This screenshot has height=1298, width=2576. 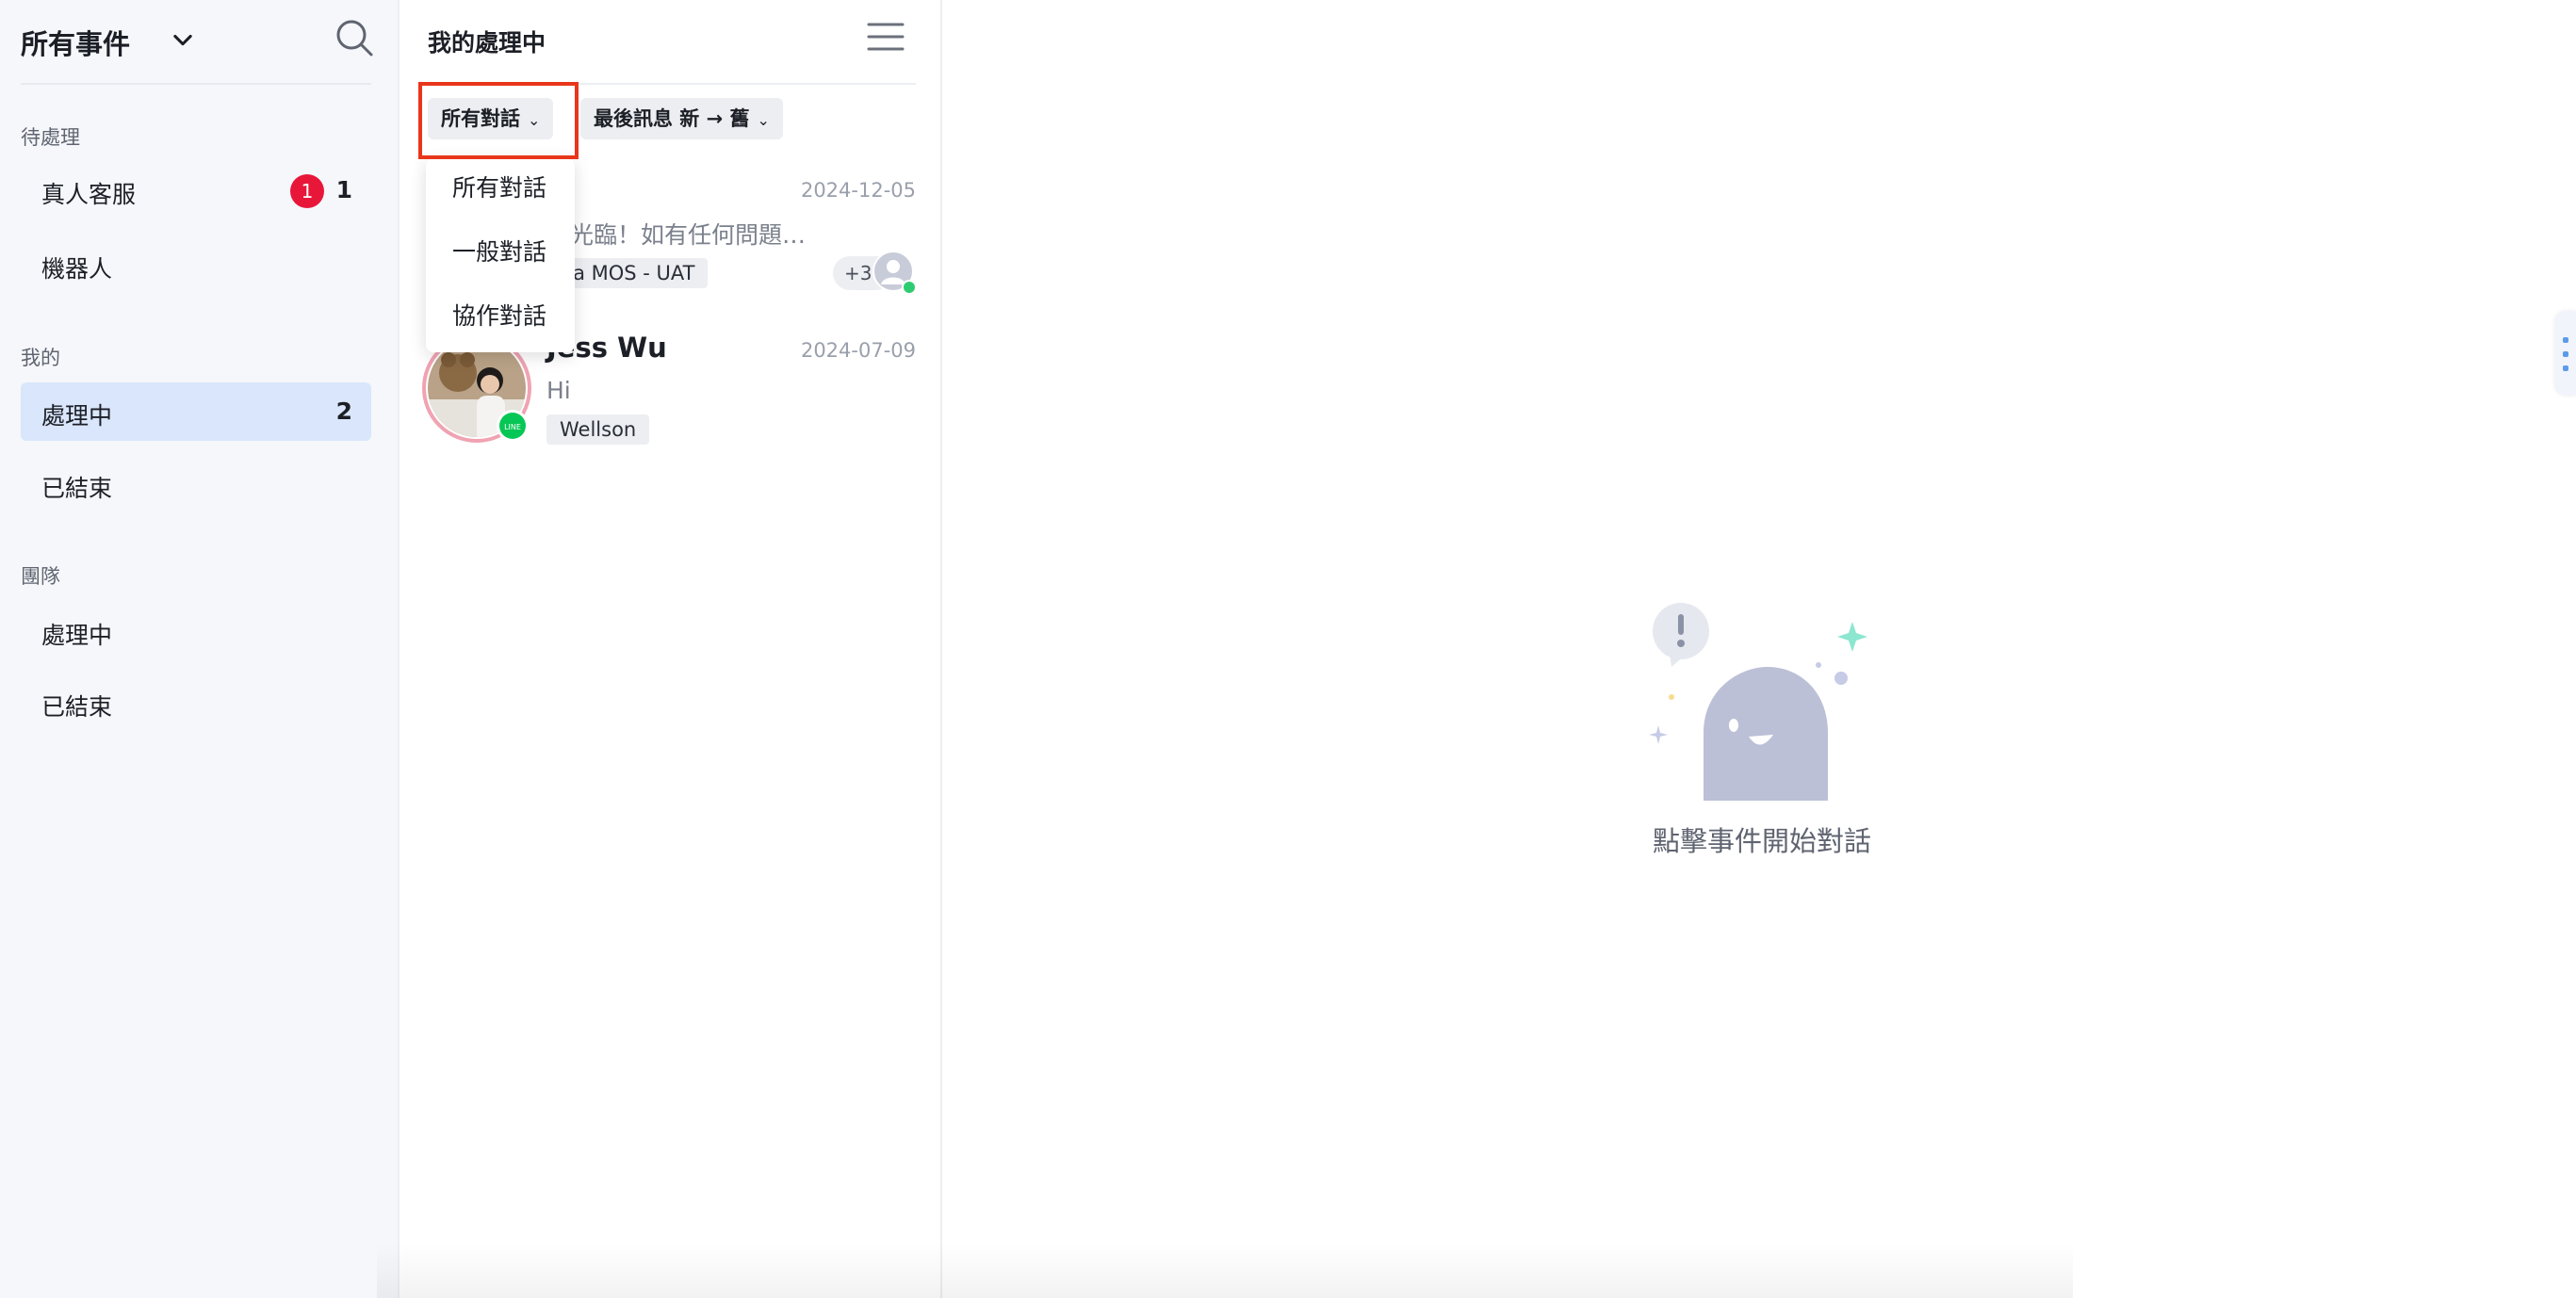 I want to click on sidebar-item-my-closed: 已結束, so click(x=196, y=484).